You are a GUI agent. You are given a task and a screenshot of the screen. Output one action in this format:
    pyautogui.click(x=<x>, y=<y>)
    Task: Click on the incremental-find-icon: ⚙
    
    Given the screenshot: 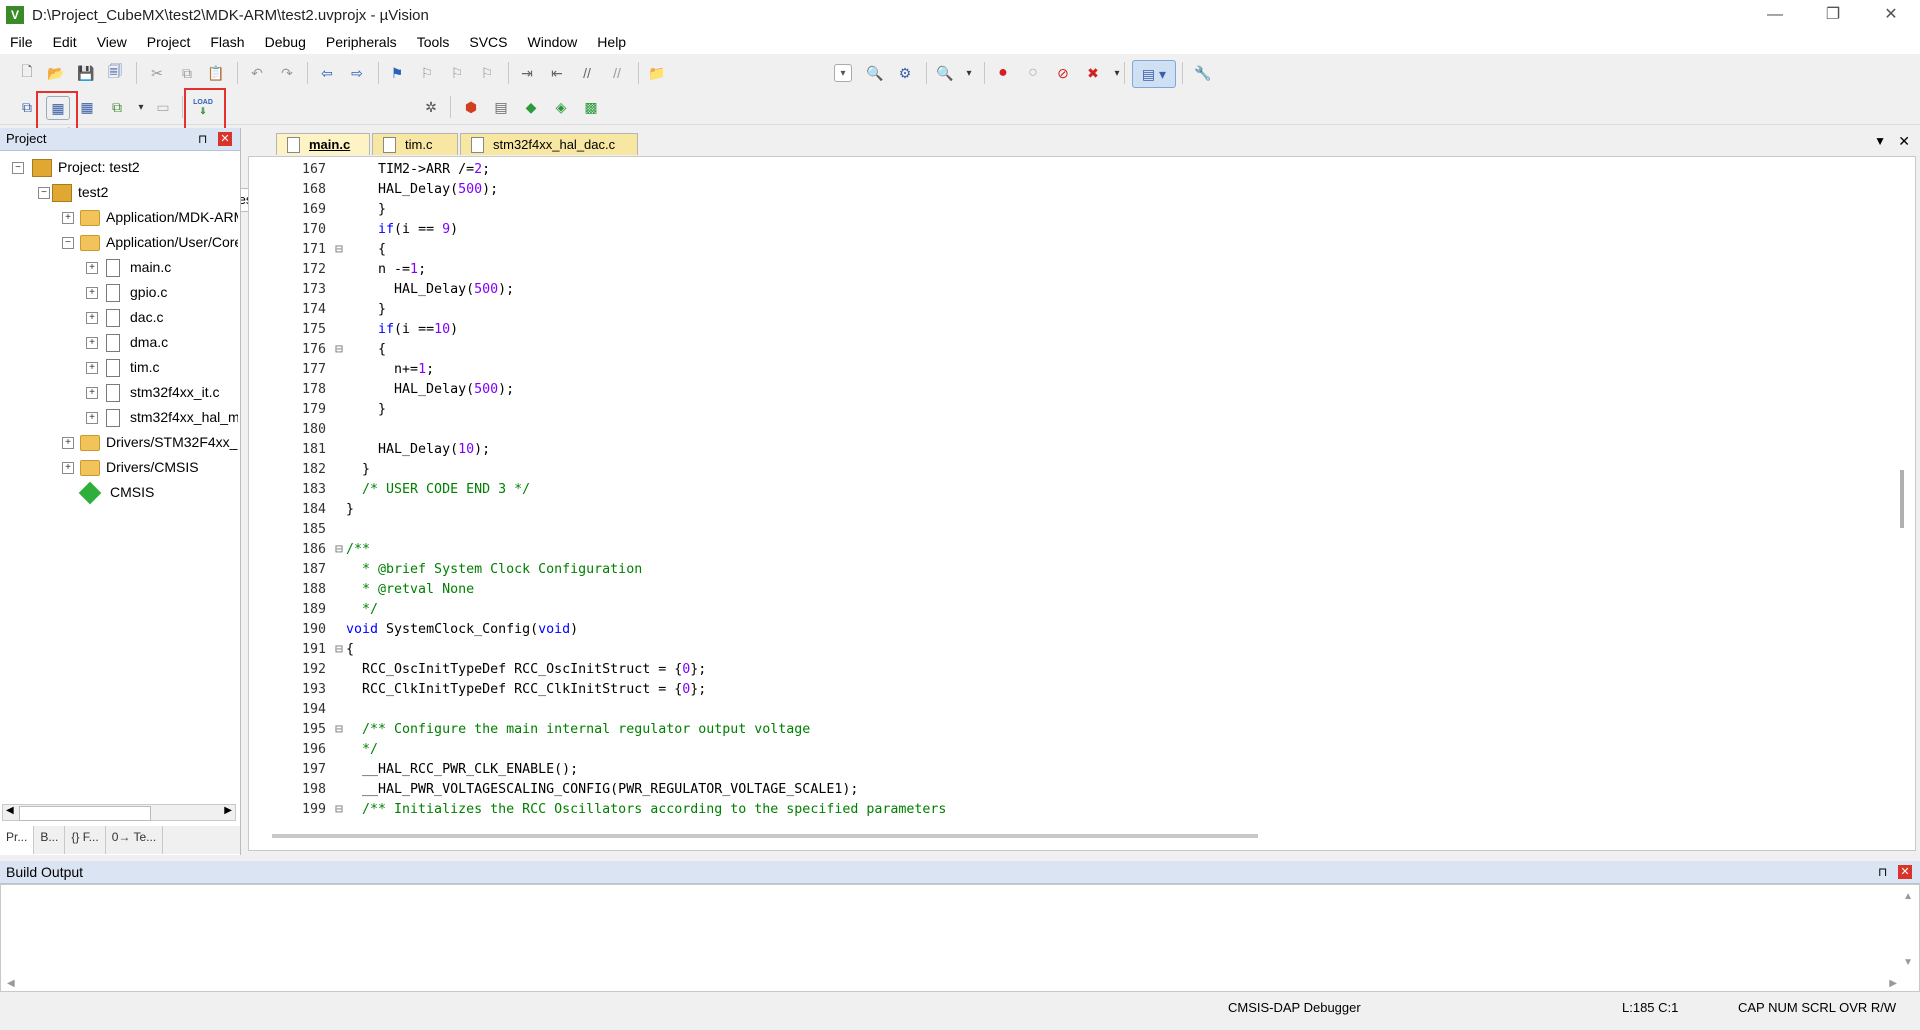 What is the action you would take?
    pyautogui.click(x=905, y=73)
    